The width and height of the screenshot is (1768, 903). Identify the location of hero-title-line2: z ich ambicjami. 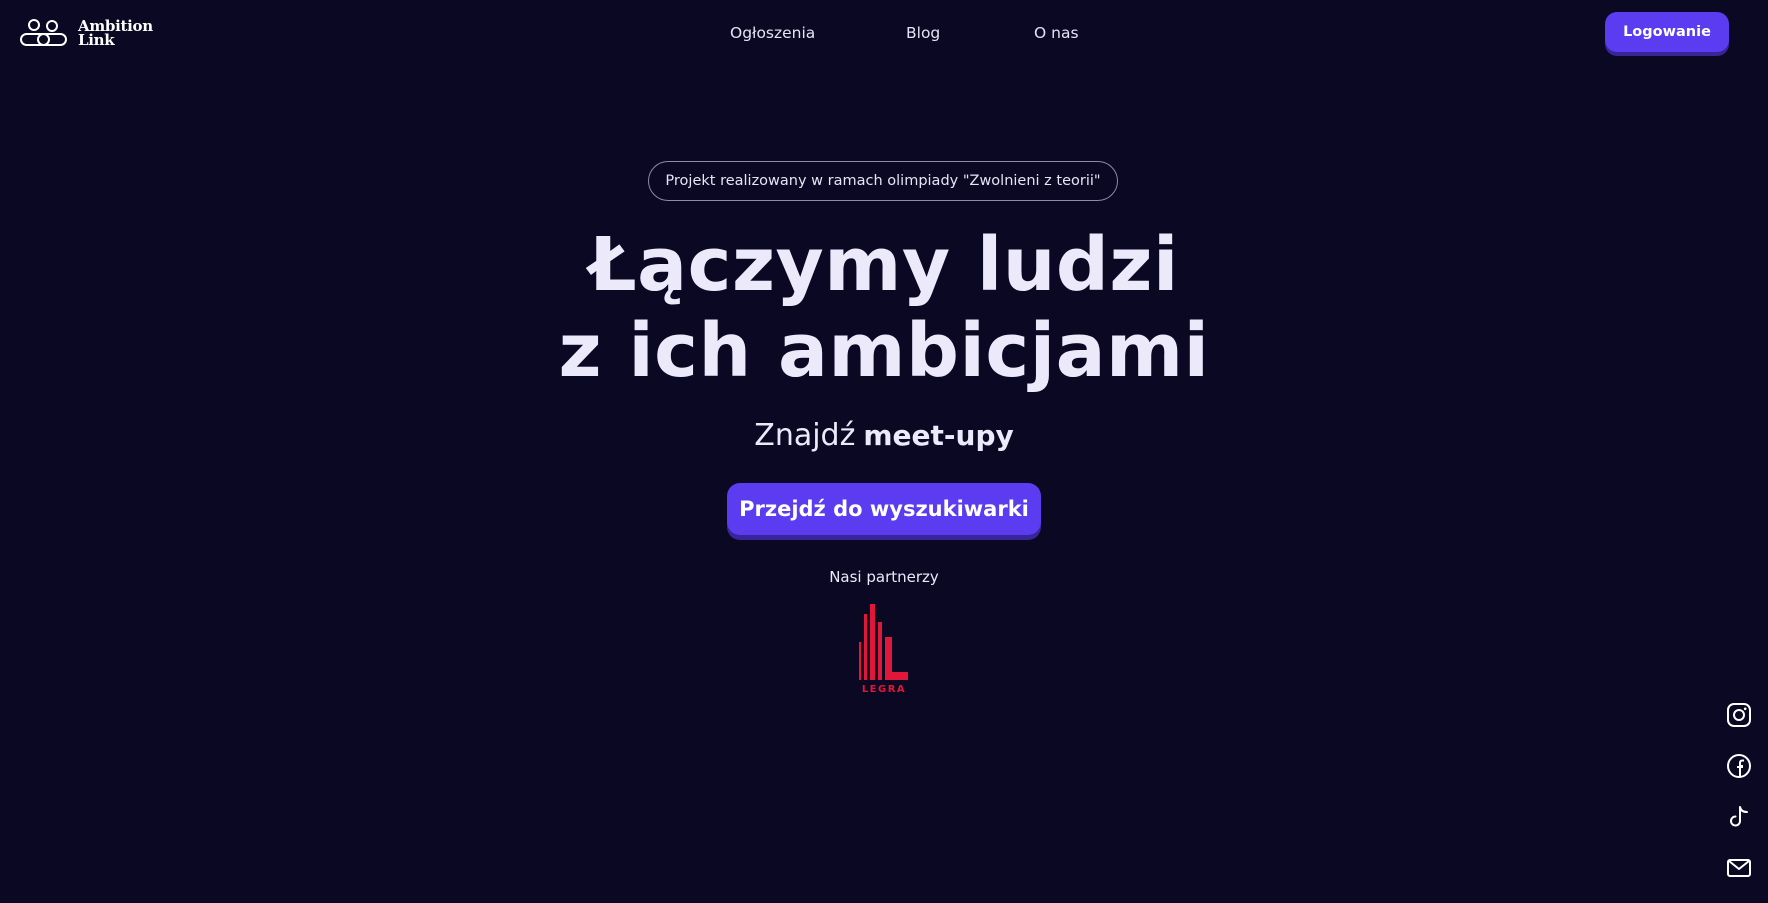
(884, 351).